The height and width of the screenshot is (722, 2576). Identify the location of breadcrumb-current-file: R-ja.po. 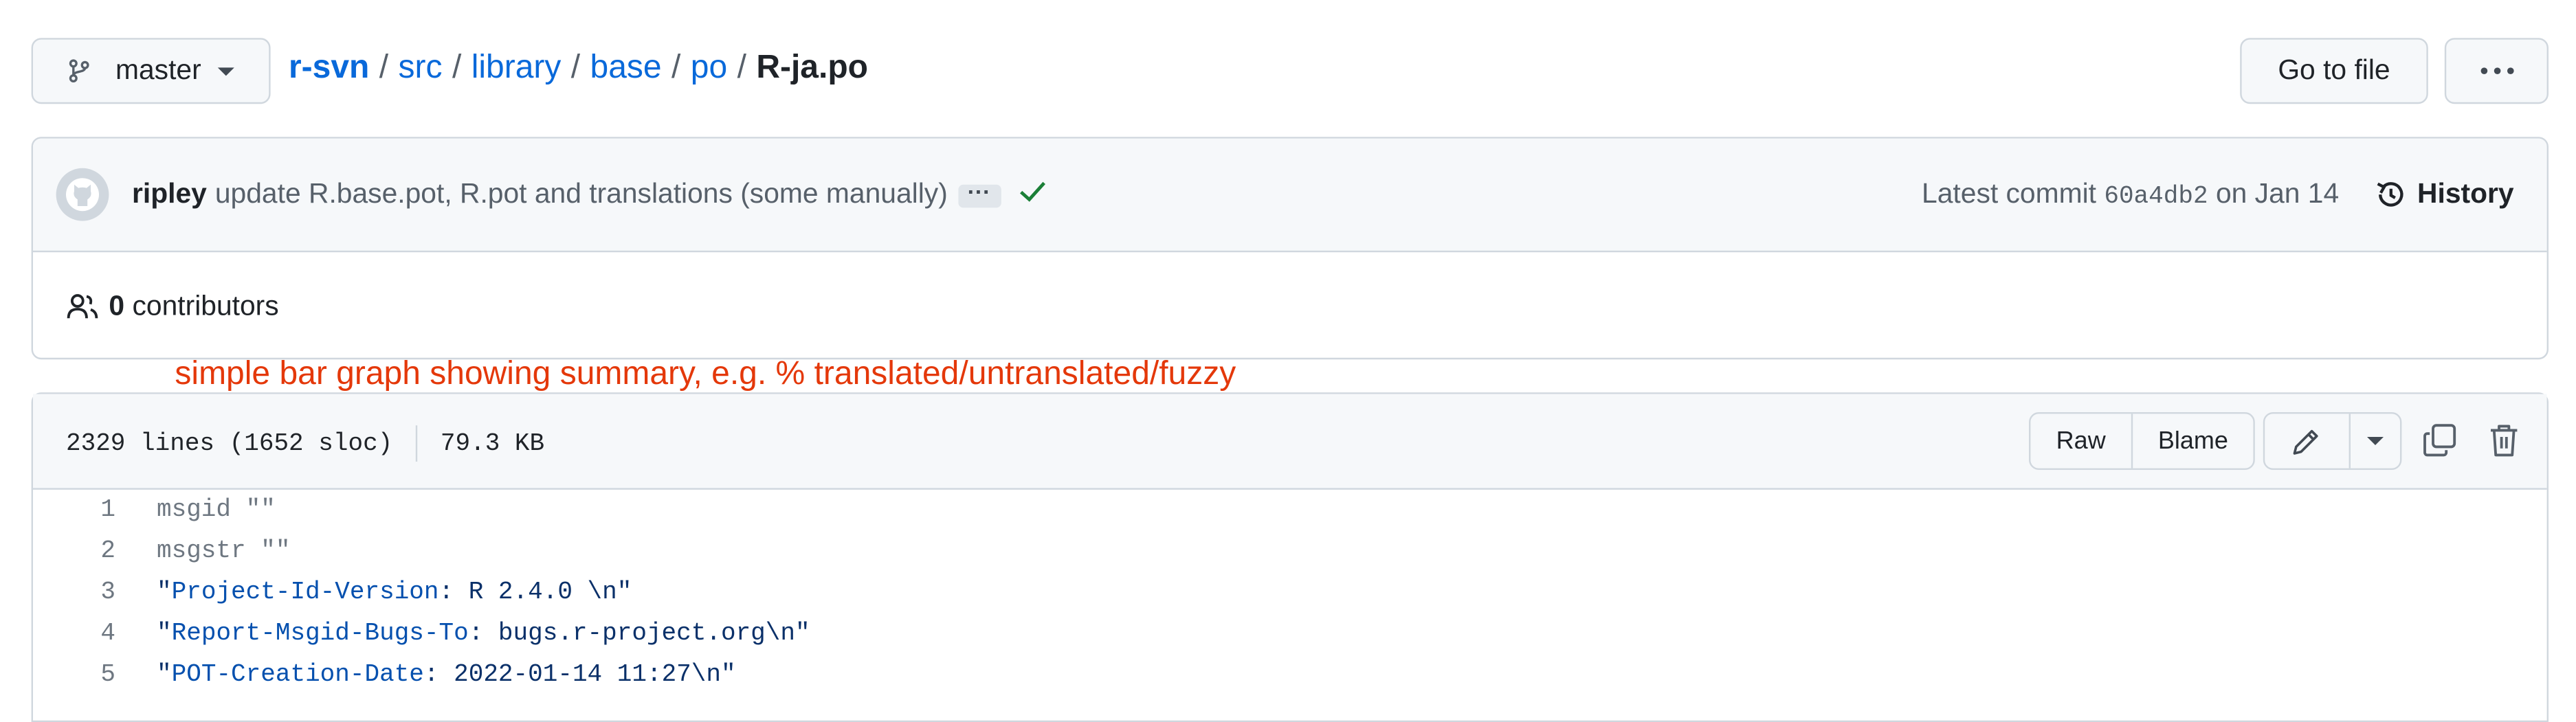
(812, 67).